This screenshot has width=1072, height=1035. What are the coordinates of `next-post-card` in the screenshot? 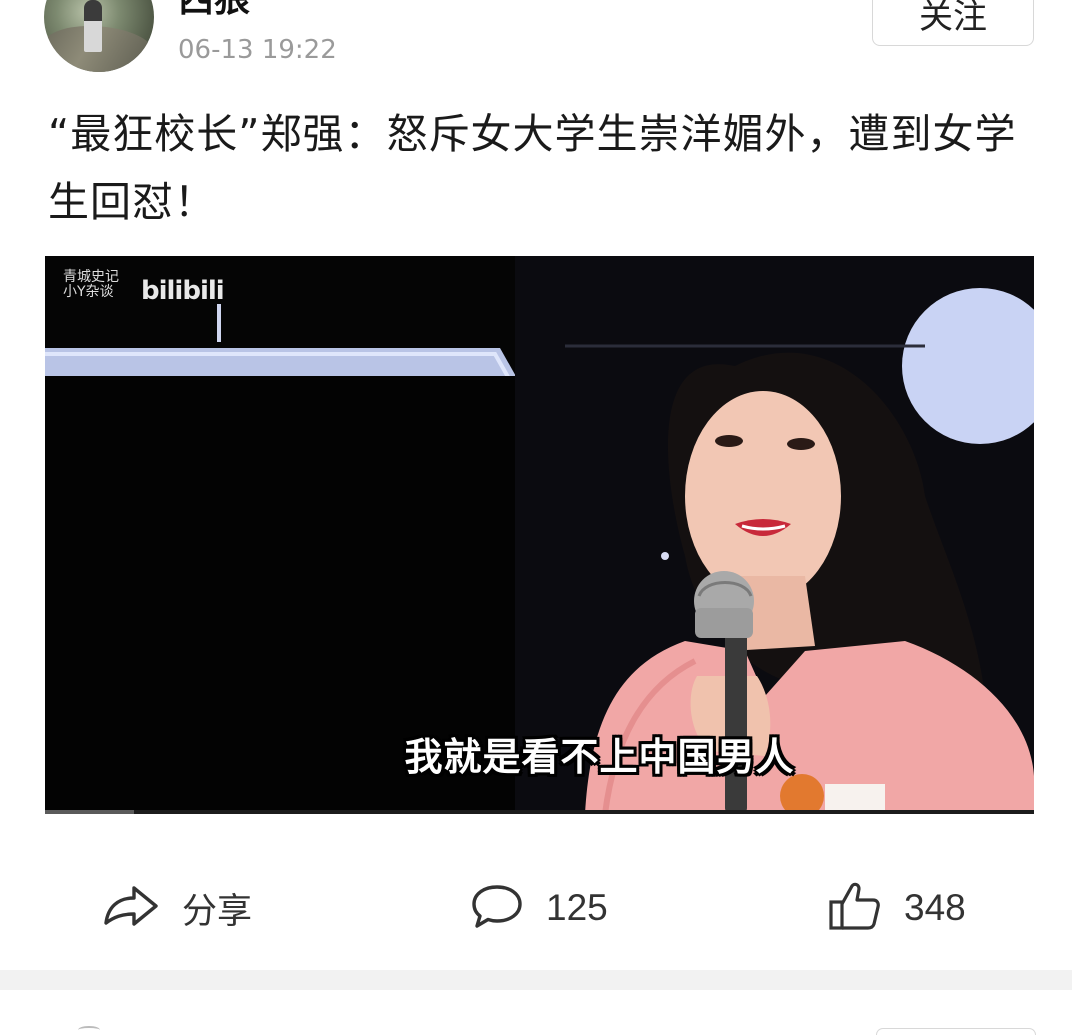 It's located at (536, 1011).